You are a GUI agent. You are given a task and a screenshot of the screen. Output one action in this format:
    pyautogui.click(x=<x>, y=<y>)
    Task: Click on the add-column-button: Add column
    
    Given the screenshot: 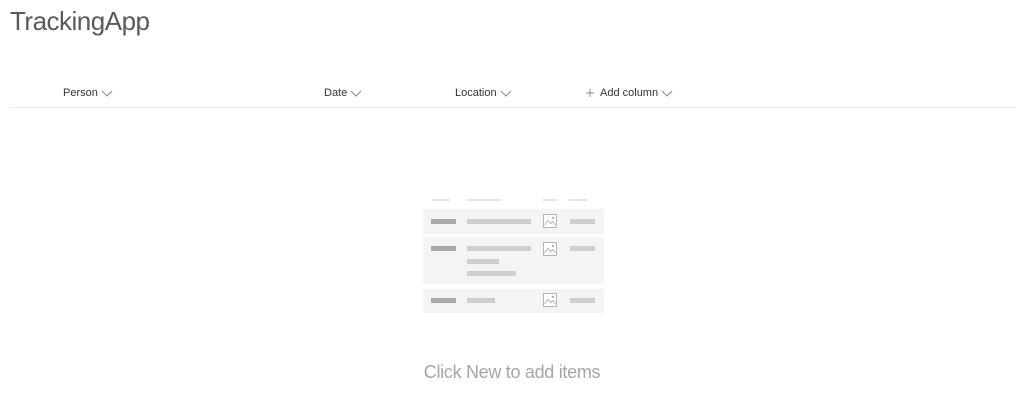 What is the action you would take?
    pyautogui.click(x=629, y=93)
    